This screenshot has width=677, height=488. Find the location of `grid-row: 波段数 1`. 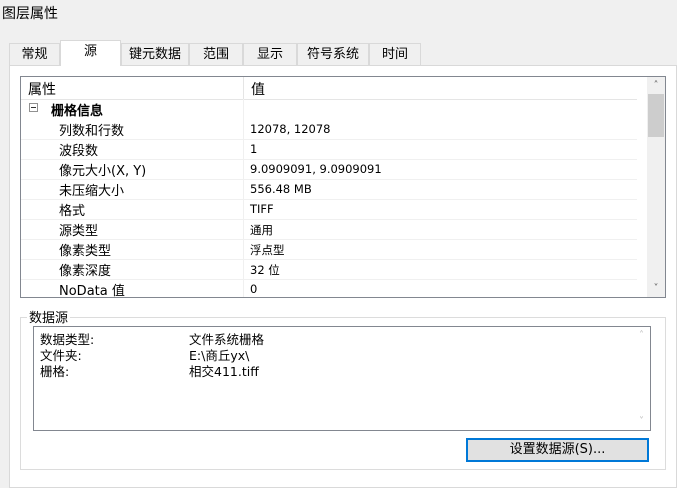

grid-row: 波段数 1 is located at coordinates (329, 149).